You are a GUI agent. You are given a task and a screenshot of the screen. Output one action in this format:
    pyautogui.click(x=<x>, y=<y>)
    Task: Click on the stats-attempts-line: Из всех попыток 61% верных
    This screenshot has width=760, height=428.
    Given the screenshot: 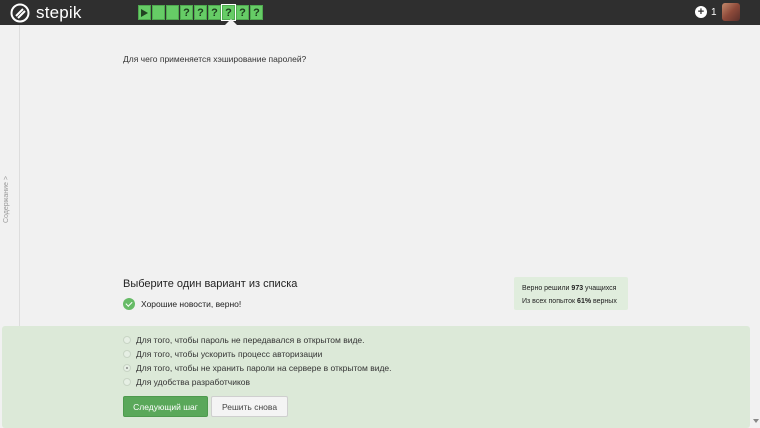 What is the action you would take?
    pyautogui.click(x=569, y=301)
    